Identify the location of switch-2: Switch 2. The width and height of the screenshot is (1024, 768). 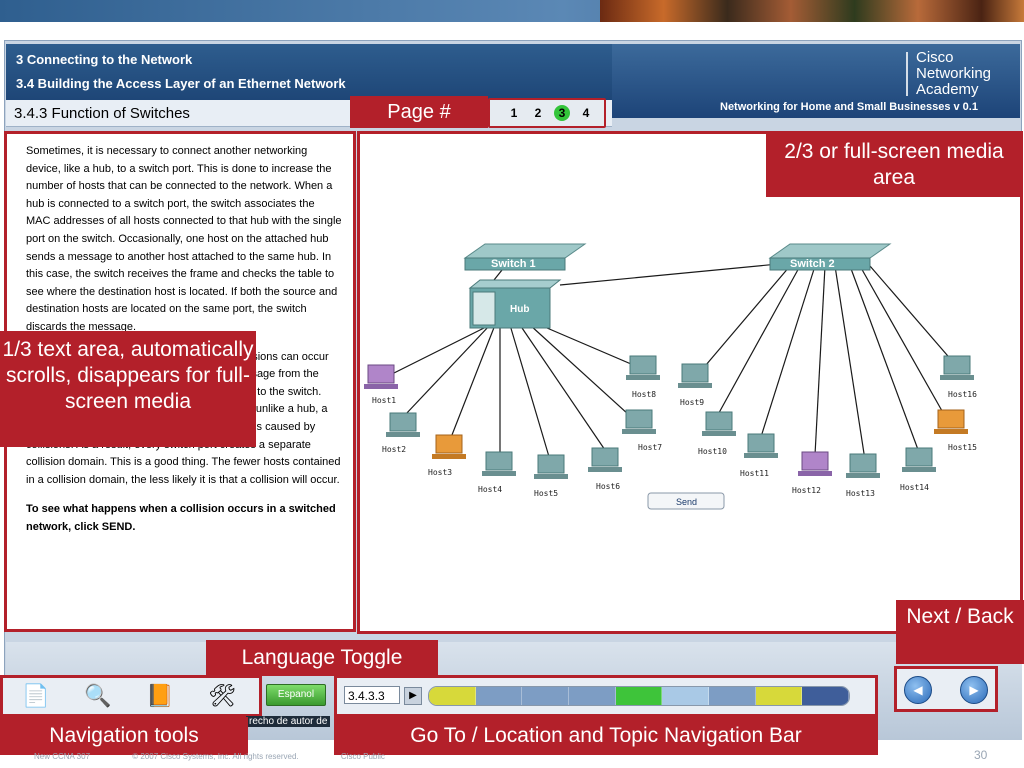
(830, 257).